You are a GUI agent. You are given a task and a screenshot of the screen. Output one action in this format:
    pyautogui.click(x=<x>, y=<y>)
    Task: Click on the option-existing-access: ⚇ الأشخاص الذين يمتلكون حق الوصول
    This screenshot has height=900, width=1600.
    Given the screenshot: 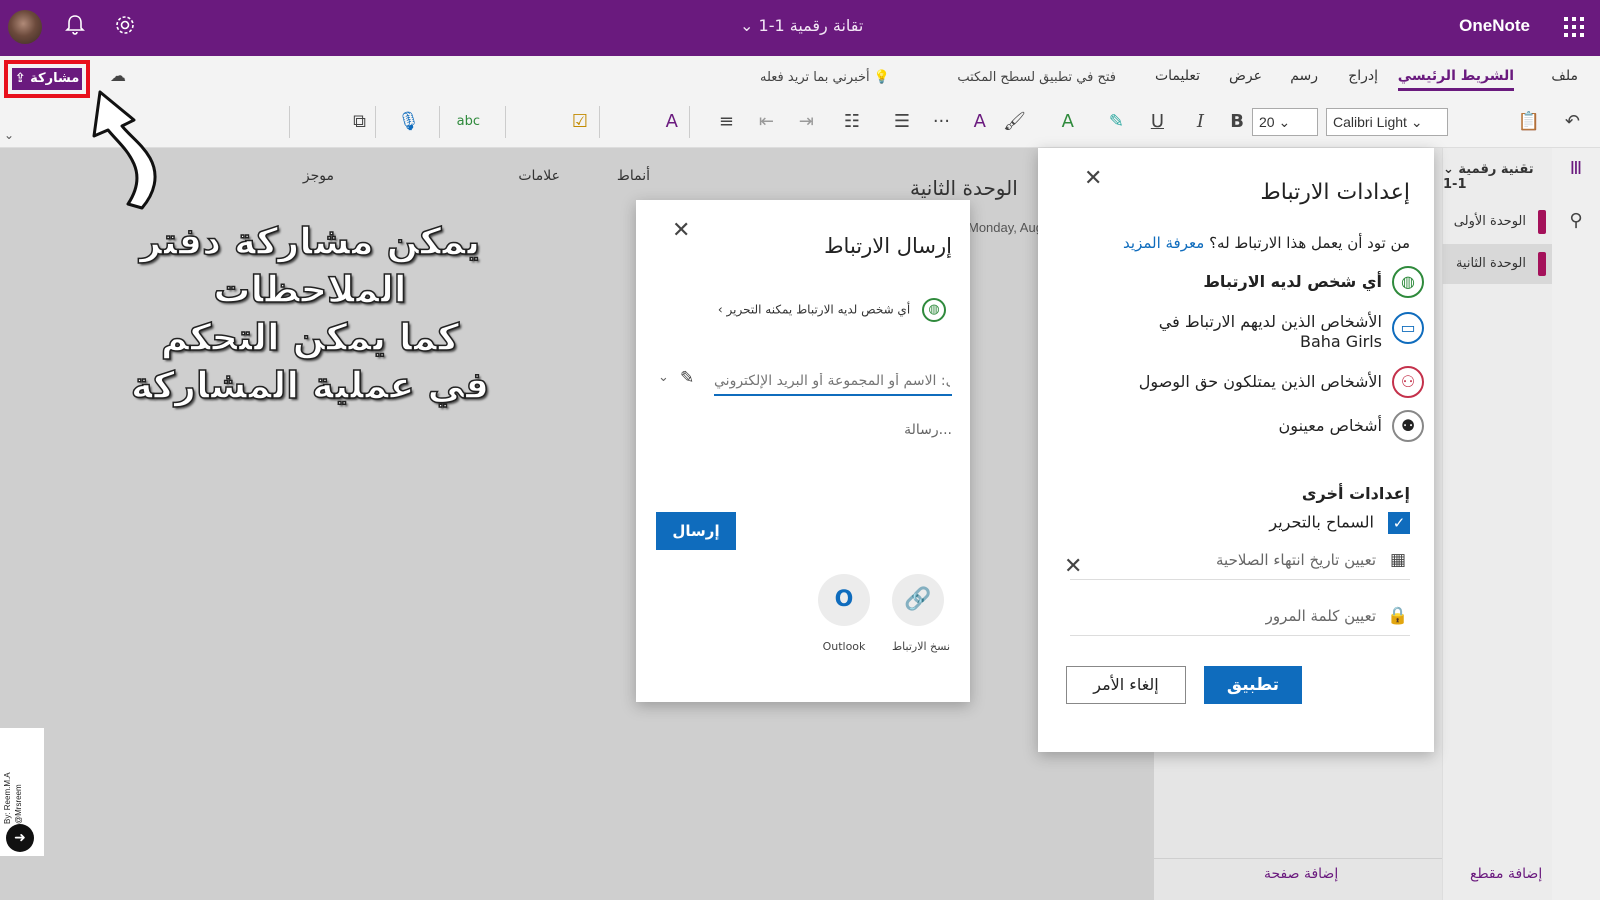 What is the action you would take?
    pyautogui.click(x=1244, y=382)
    